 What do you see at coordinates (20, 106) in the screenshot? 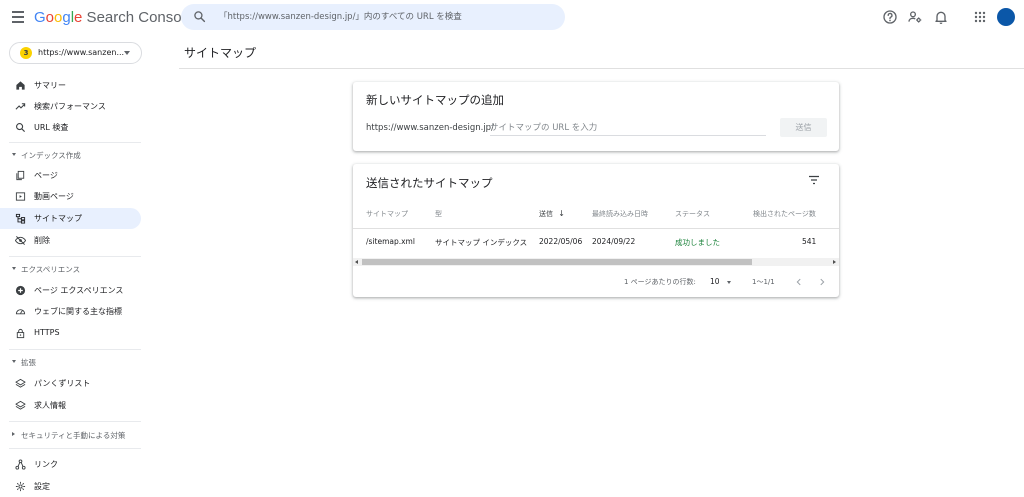
I see `trending-up-icon` at bounding box center [20, 106].